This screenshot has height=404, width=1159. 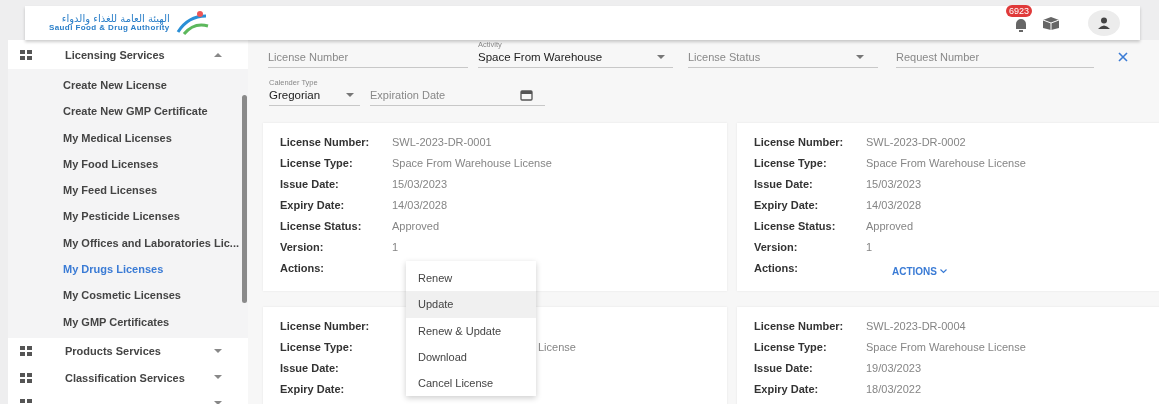 I want to click on input-field: License Number, so click(x=368, y=54).